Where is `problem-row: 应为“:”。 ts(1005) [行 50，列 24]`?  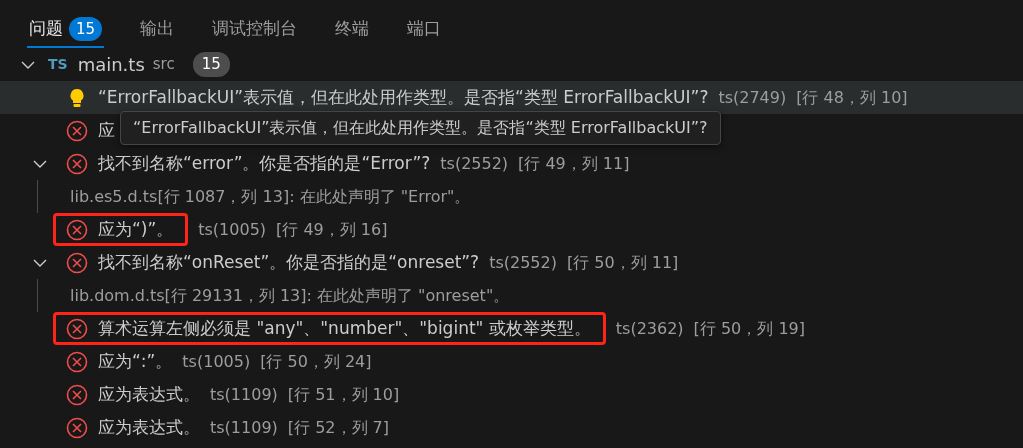
problem-row: 应为“:”。 ts(1005) [行 50，列 24] is located at coordinates (511, 361).